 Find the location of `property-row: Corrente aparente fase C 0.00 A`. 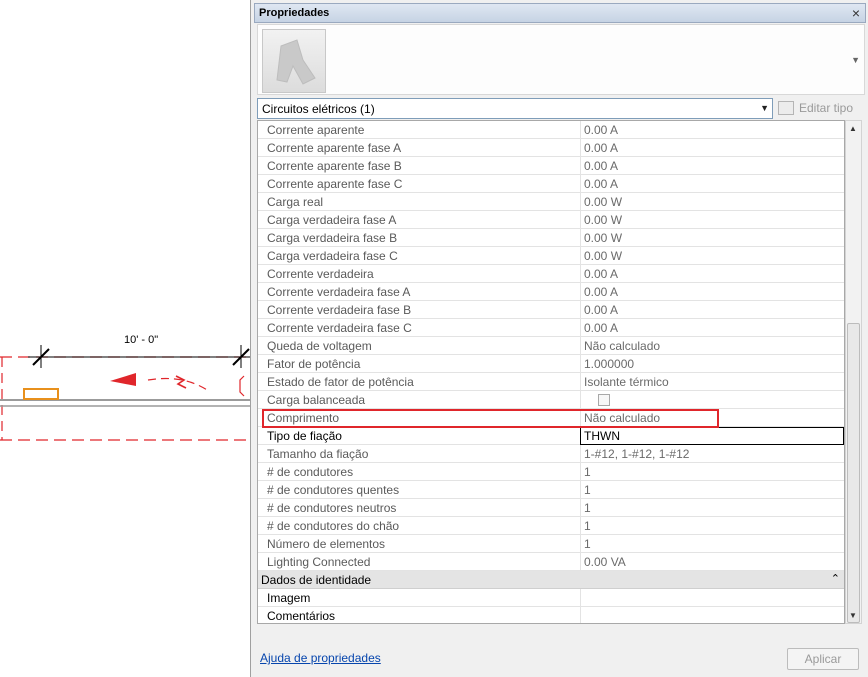

property-row: Corrente aparente fase C 0.00 A is located at coordinates (551, 184).